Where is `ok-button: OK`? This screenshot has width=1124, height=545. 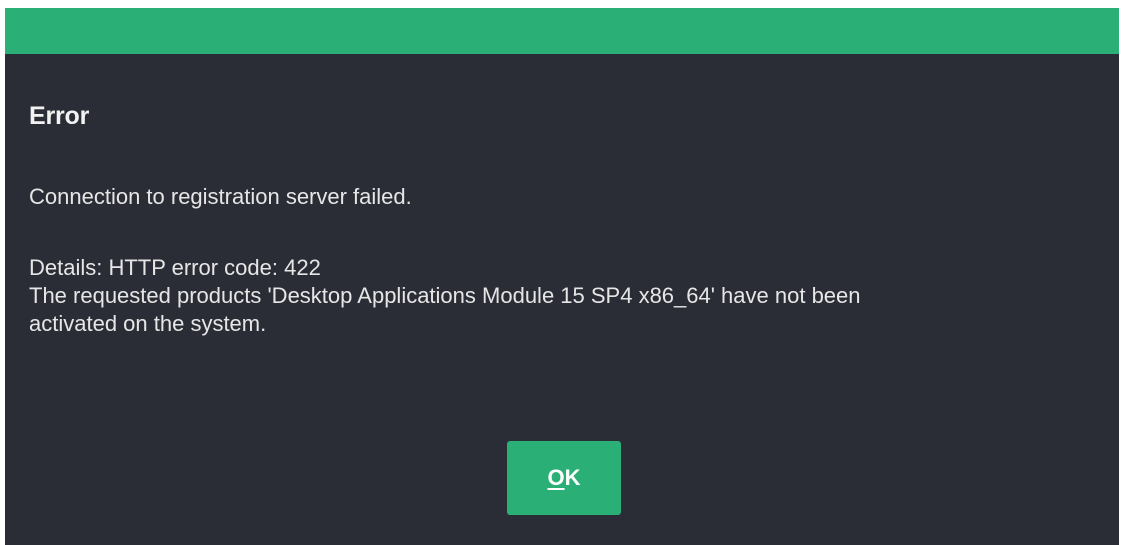 ok-button: OK is located at coordinates (564, 478).